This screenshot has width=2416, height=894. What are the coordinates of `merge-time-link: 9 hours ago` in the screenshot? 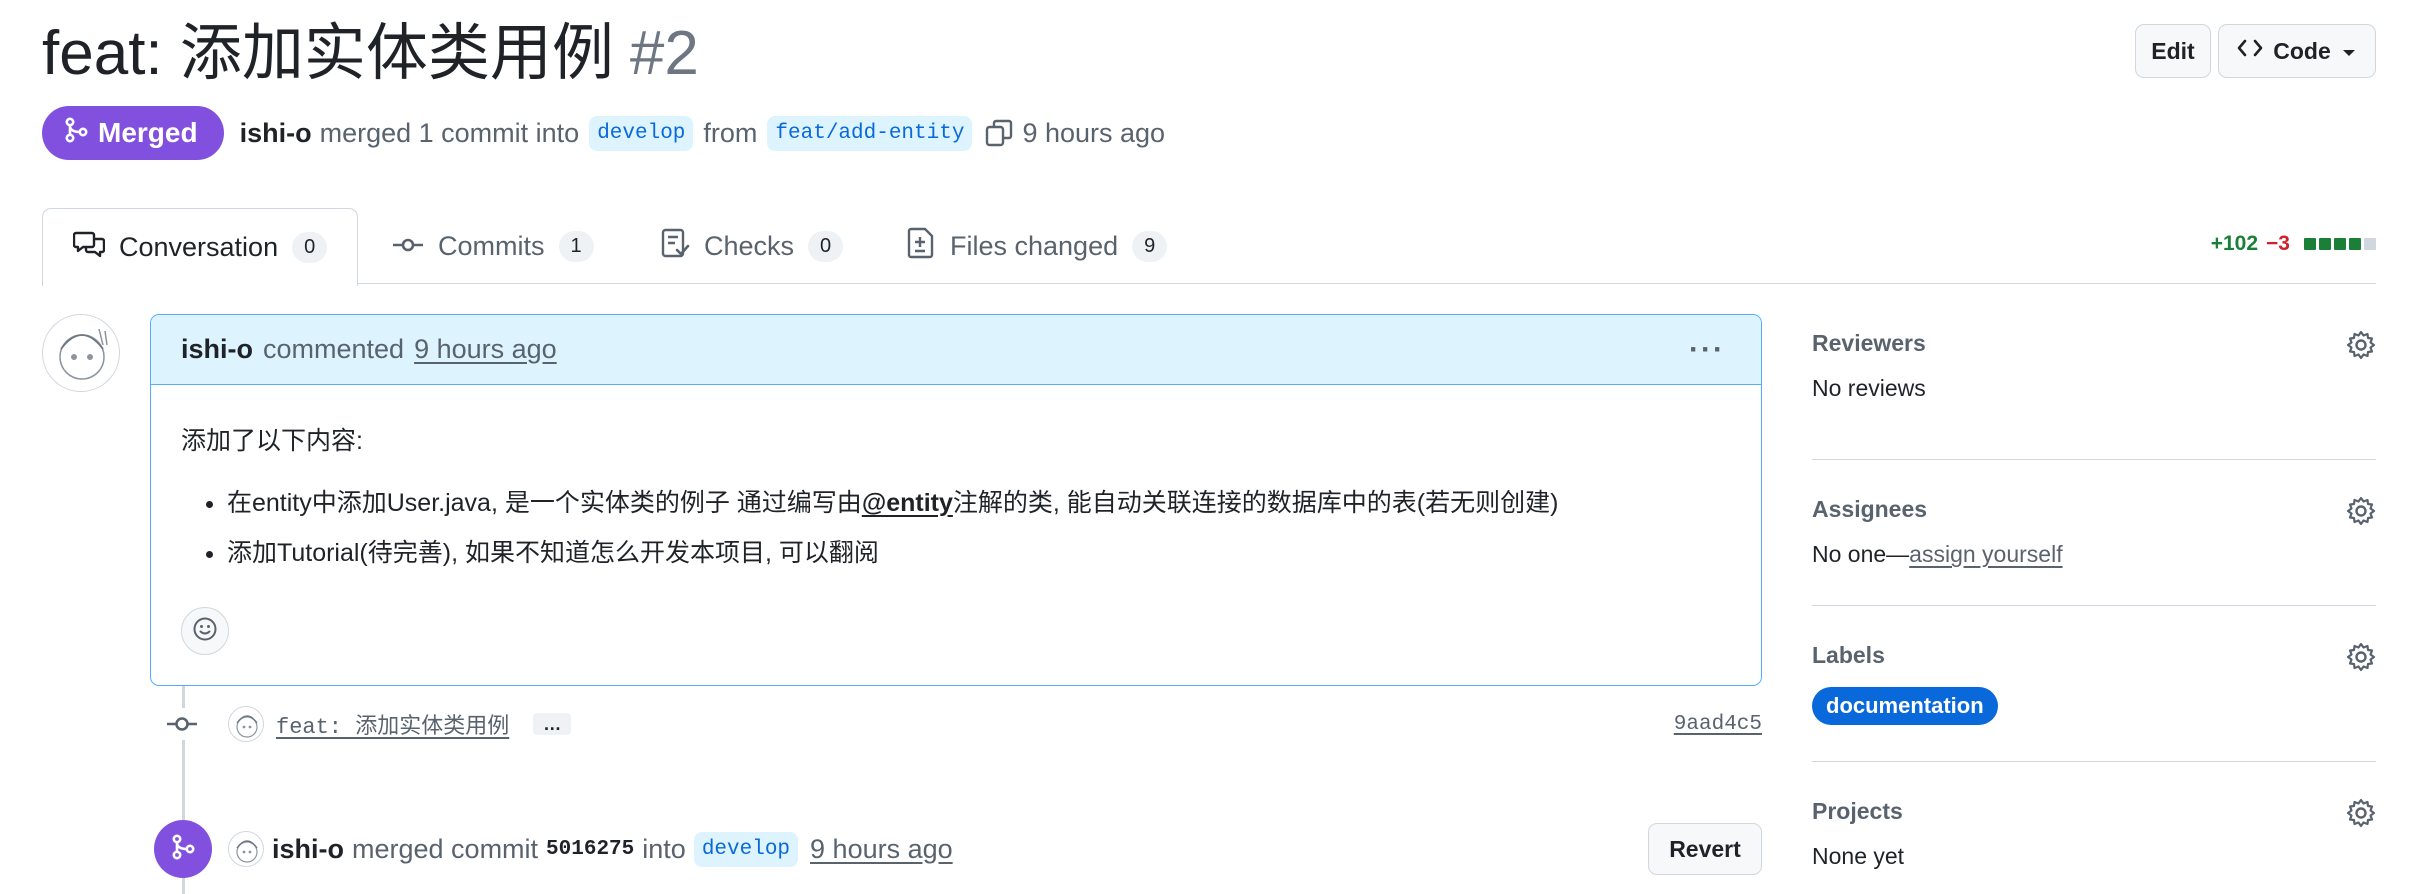 It's located at (881, 849).